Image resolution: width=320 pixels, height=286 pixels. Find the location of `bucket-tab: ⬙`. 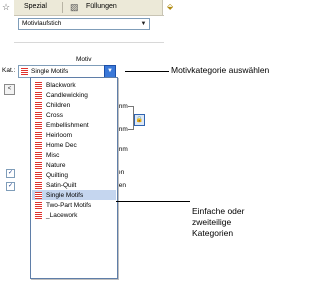

bucket-tab: ⬙ is located at coordinates (170, 7).